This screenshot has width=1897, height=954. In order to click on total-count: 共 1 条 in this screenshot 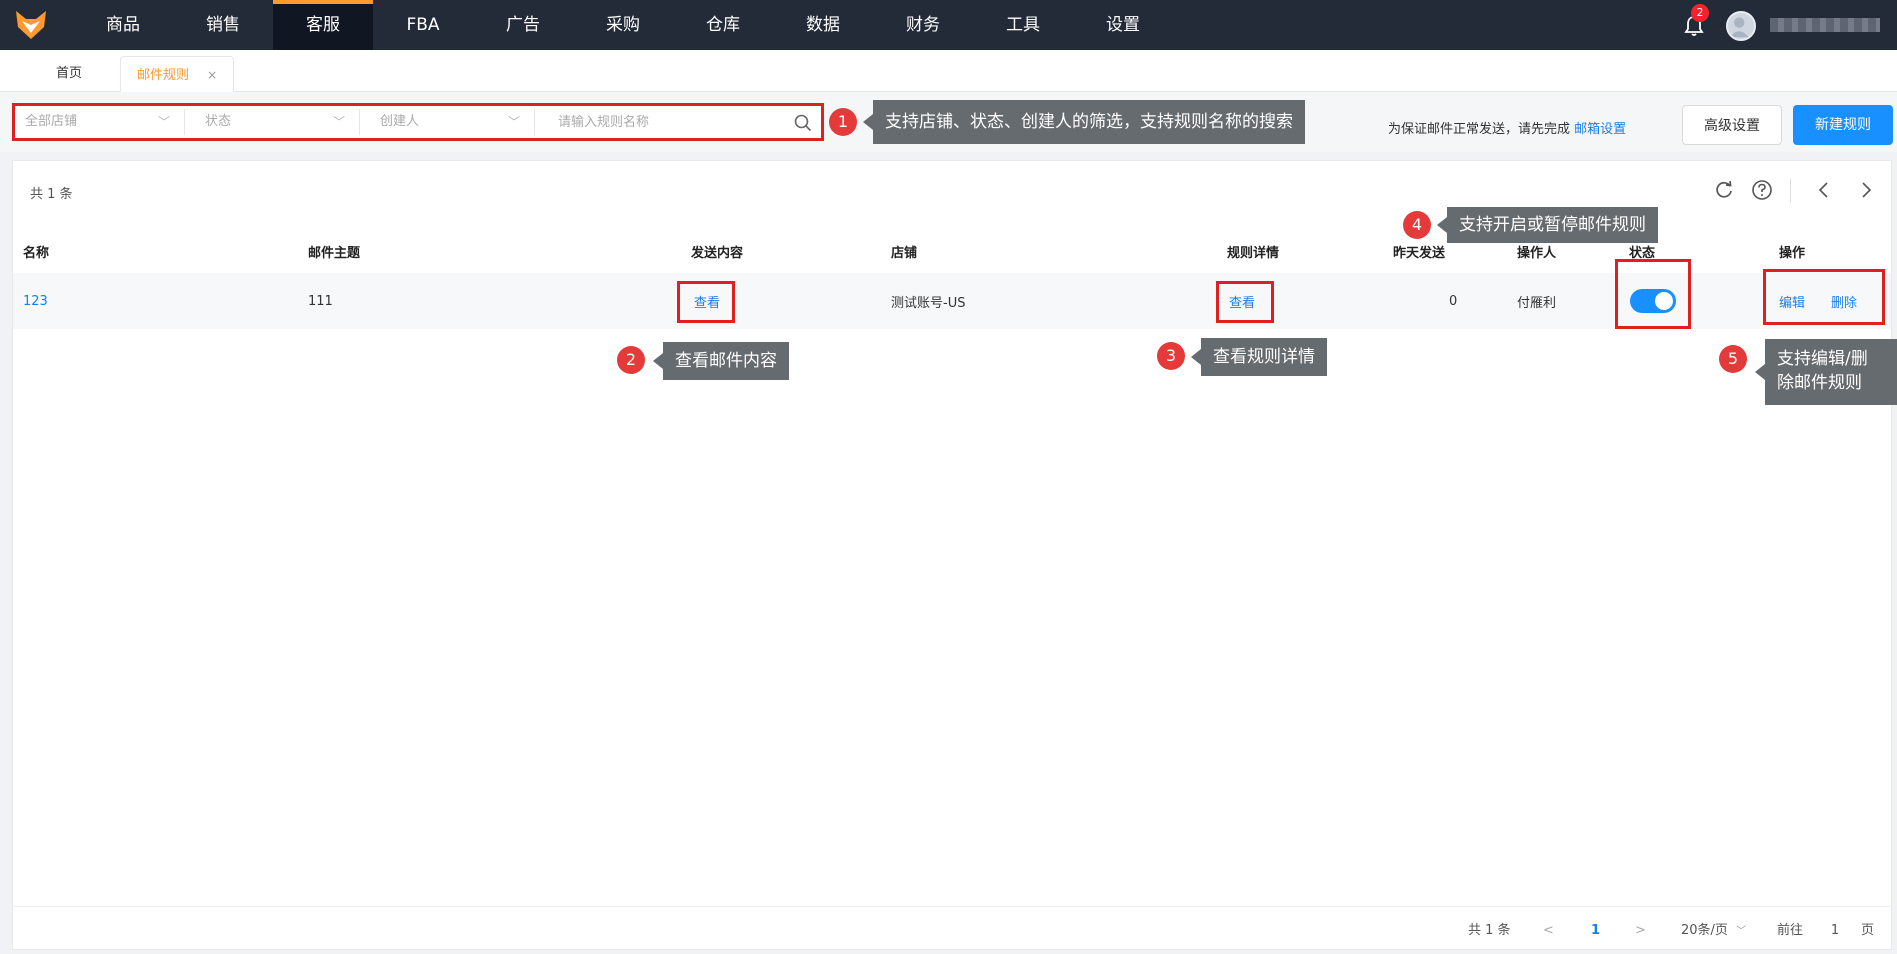, I will do `click(51, 194)`.